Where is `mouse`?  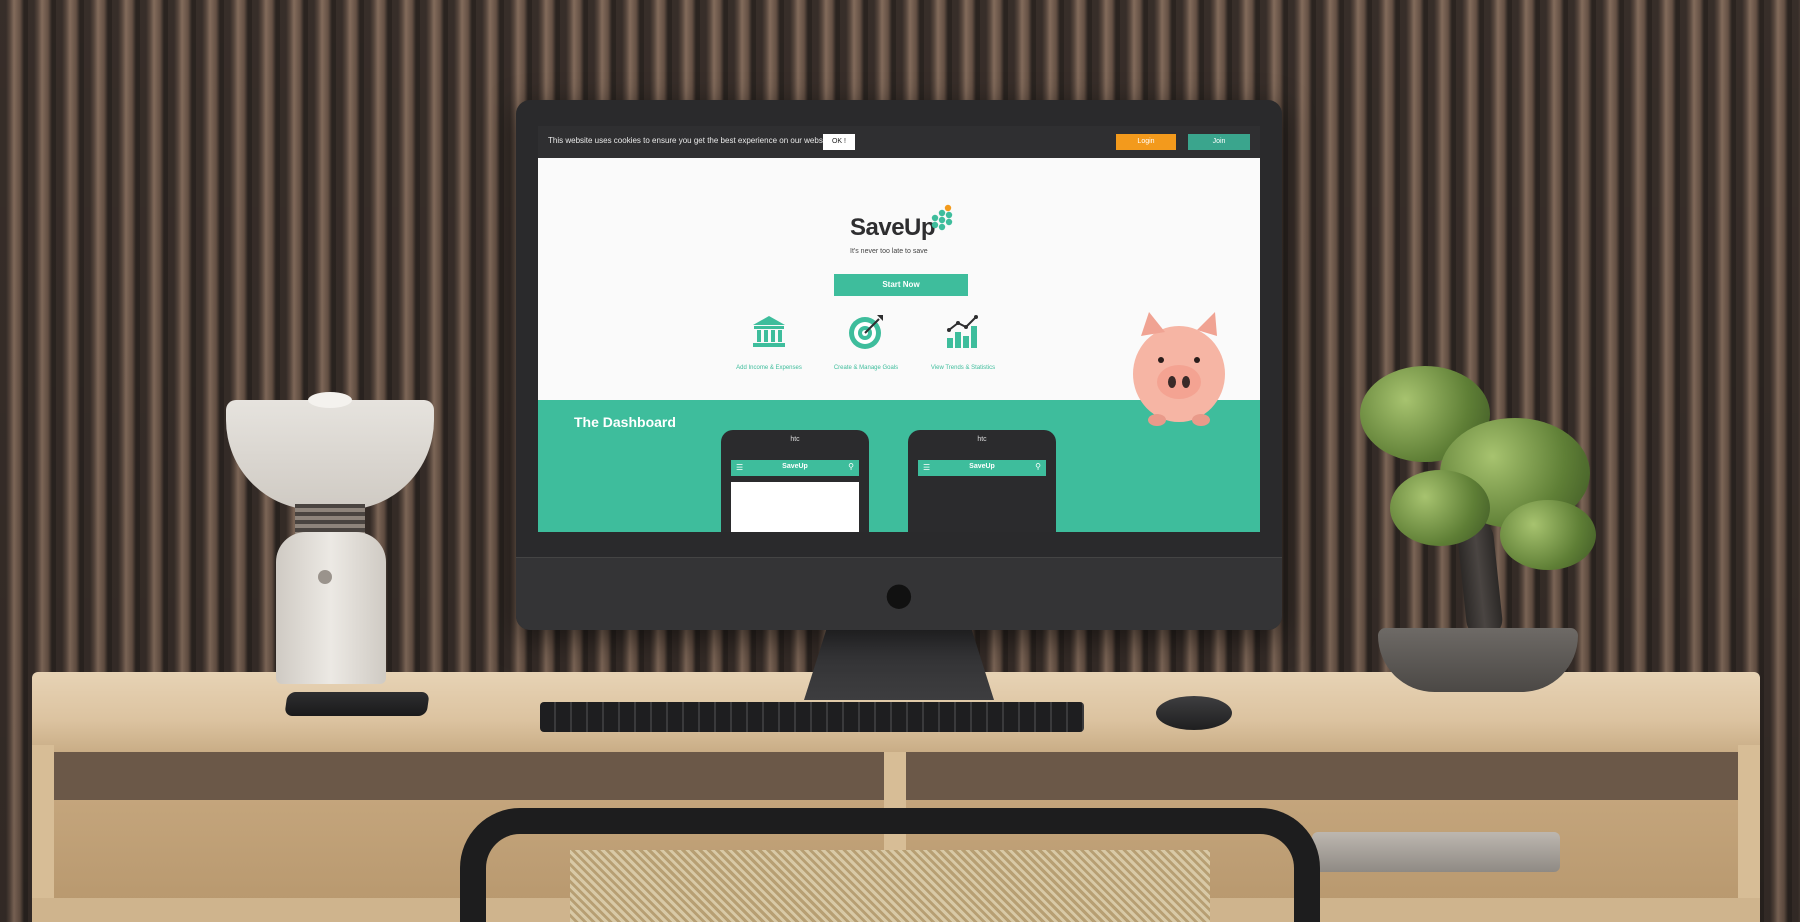 mouse is located at coordinates (1194, 713).